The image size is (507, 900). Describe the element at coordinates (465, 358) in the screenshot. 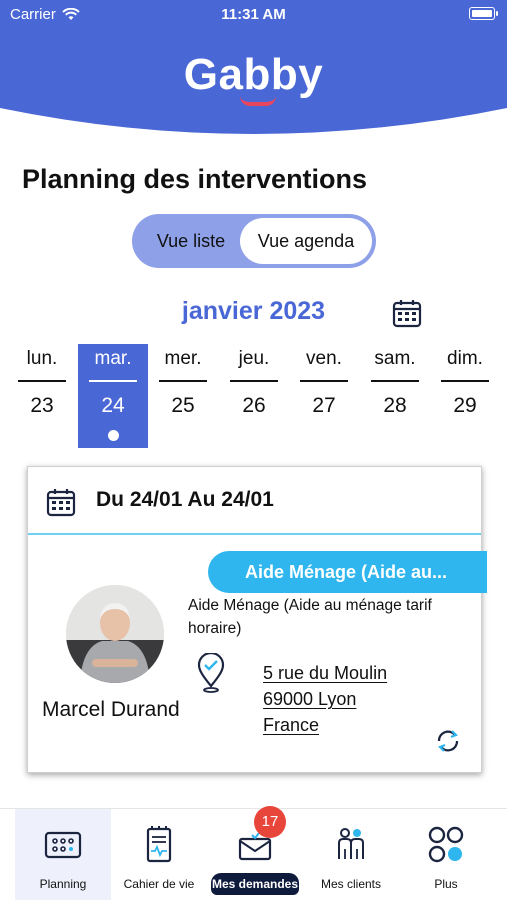

I see `day-name: dim.` at that location.